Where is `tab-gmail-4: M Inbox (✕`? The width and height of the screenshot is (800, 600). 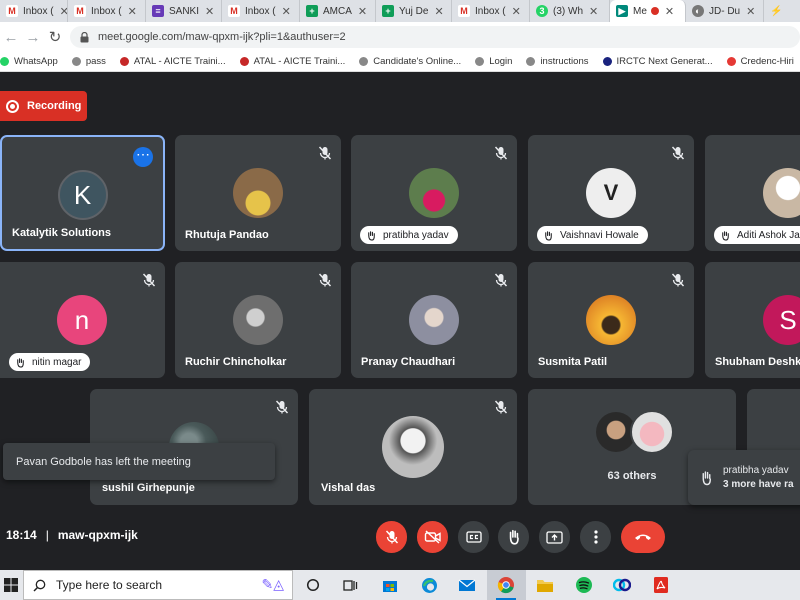
tab-gmail-4: M Inbox (✕ is located at coordinates (491, 11).